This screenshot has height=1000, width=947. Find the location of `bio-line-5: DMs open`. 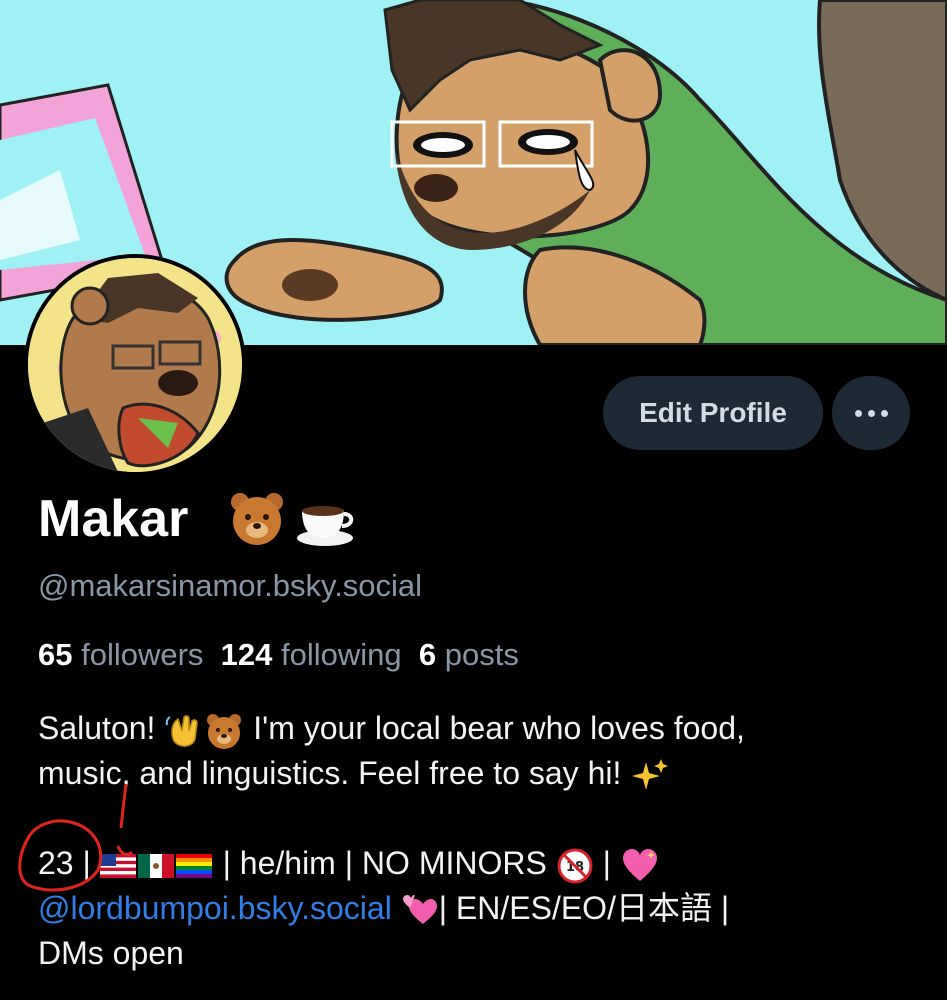

bio-line-5: DMs open is located at coordinates (111, 953).